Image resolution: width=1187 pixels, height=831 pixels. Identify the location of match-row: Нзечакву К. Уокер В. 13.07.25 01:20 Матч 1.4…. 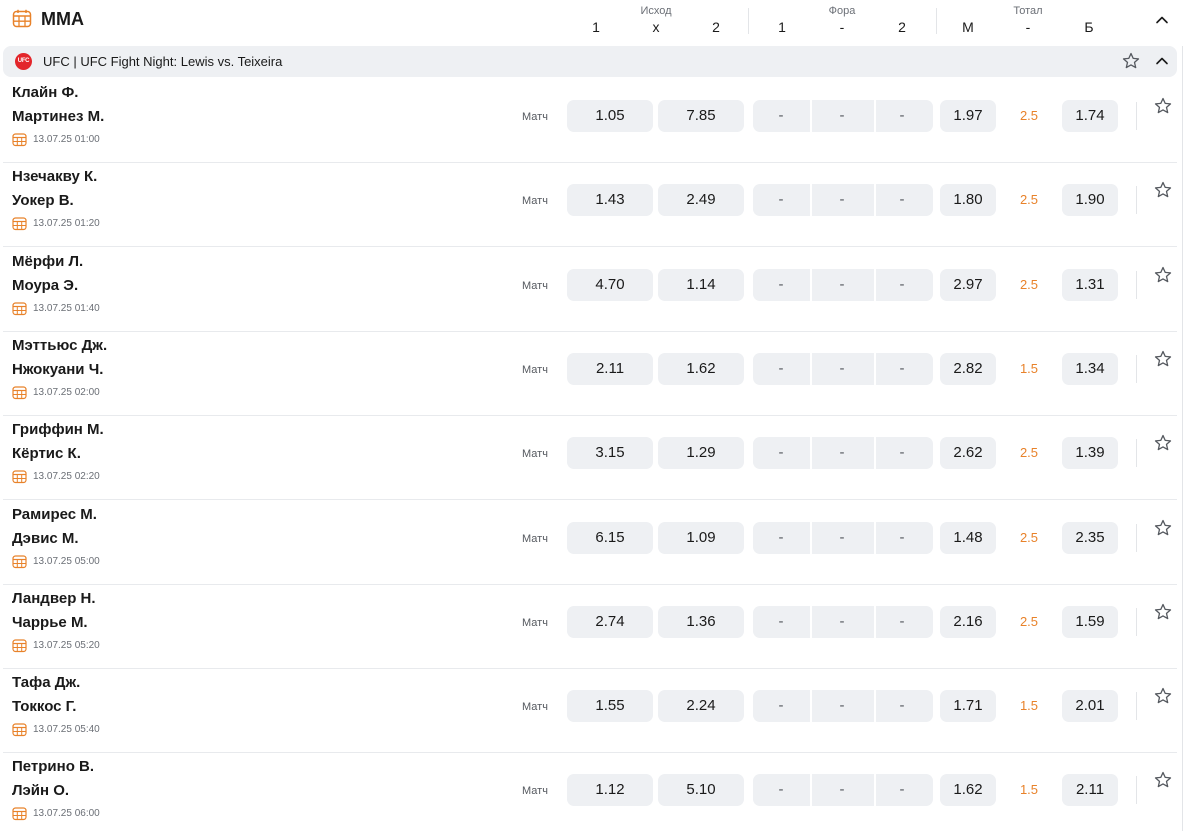
(590, 205).